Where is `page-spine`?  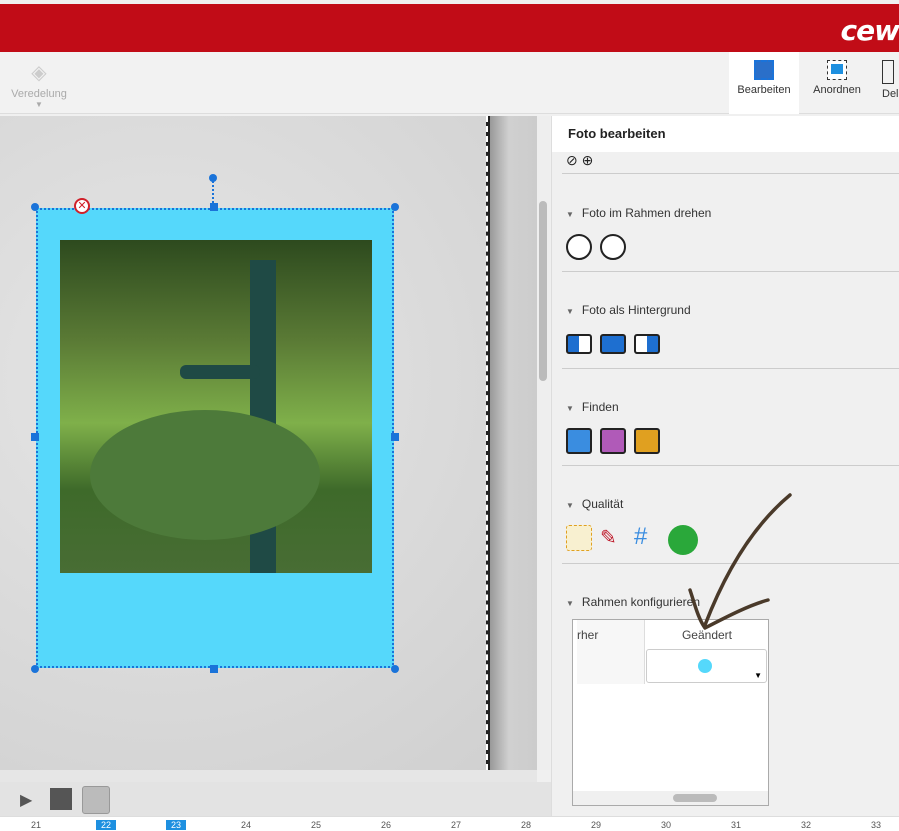 page-spine is located at coordinates (488, 443).